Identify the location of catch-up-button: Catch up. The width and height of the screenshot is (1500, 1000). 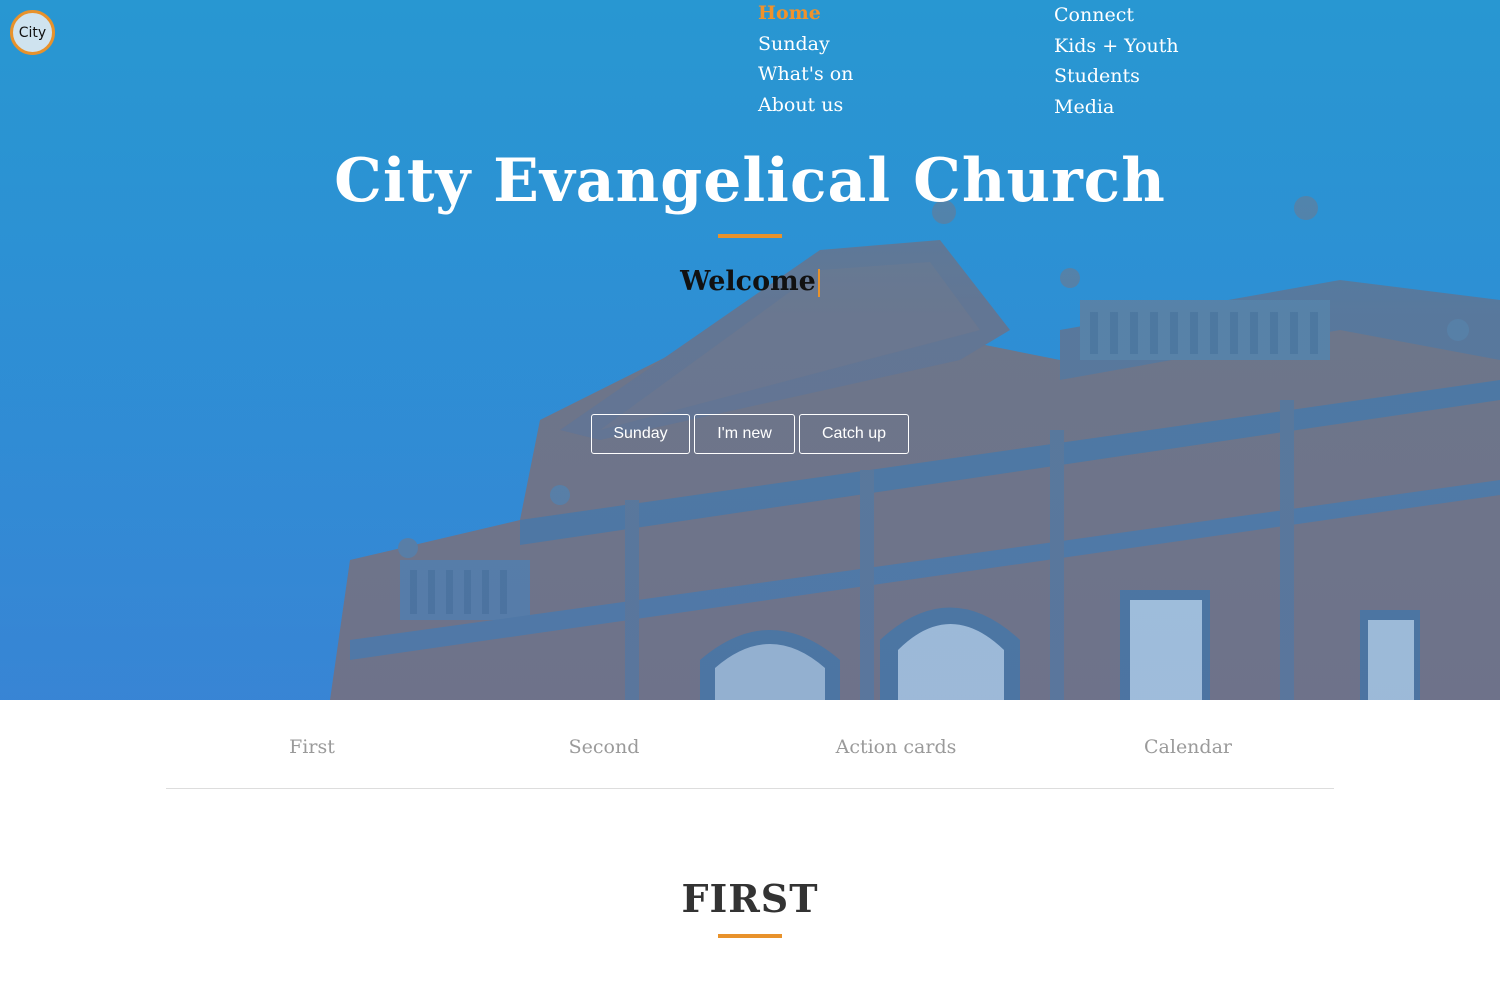
(854, 434).